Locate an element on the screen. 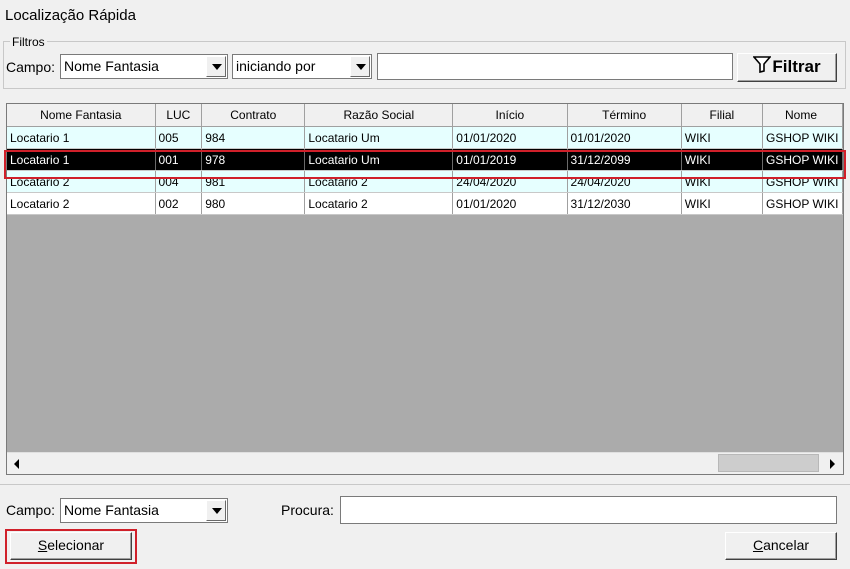 The width and height of the screenshot is (850, 569). scroll-left-icon is located at coordinates (17, 463).